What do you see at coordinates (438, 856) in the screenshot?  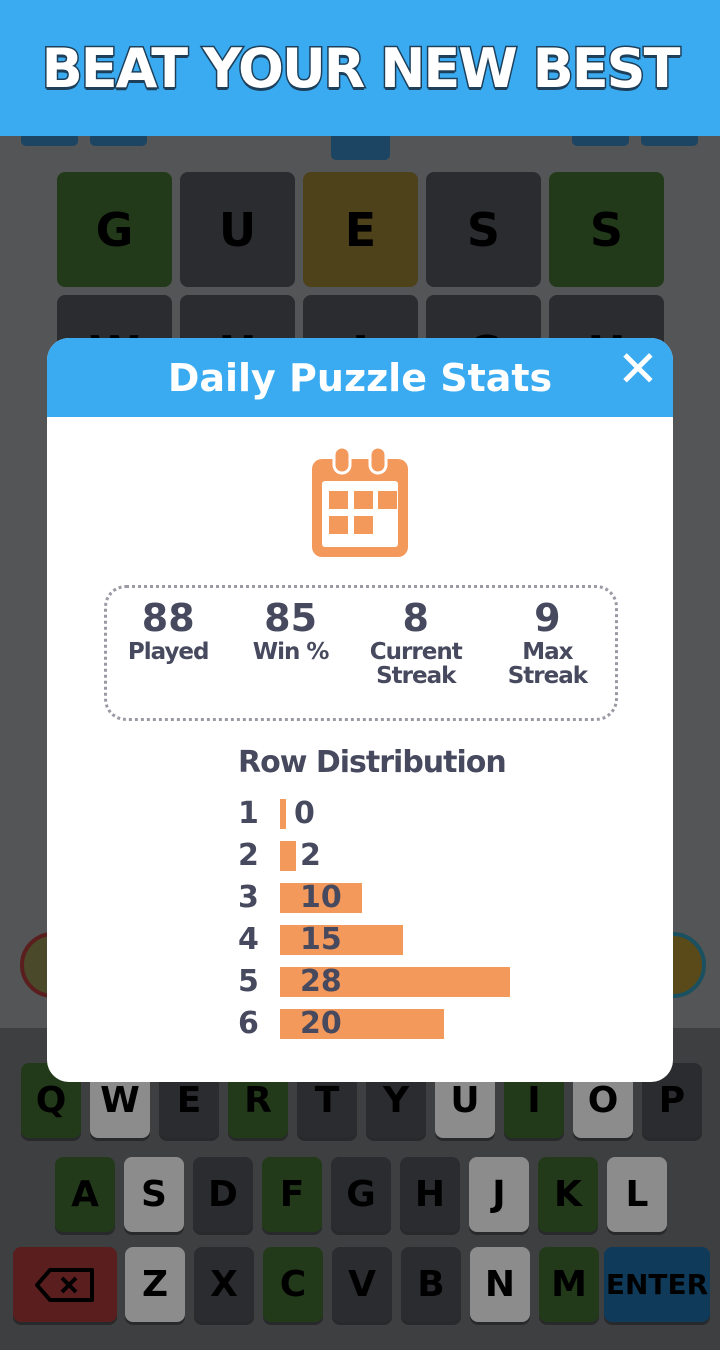 I see `distribution-row: 22` at bounding box center [438, 856].